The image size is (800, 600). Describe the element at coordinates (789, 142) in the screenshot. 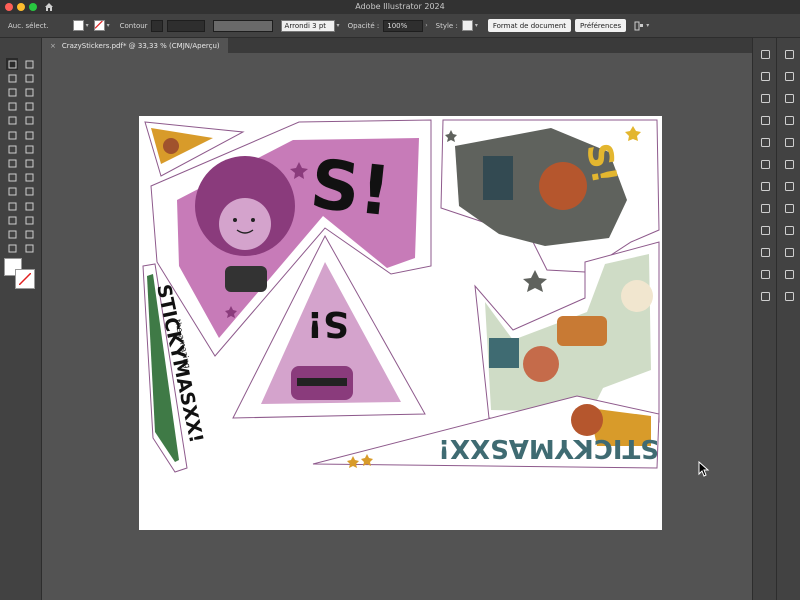

I see `align-icon` at that location.